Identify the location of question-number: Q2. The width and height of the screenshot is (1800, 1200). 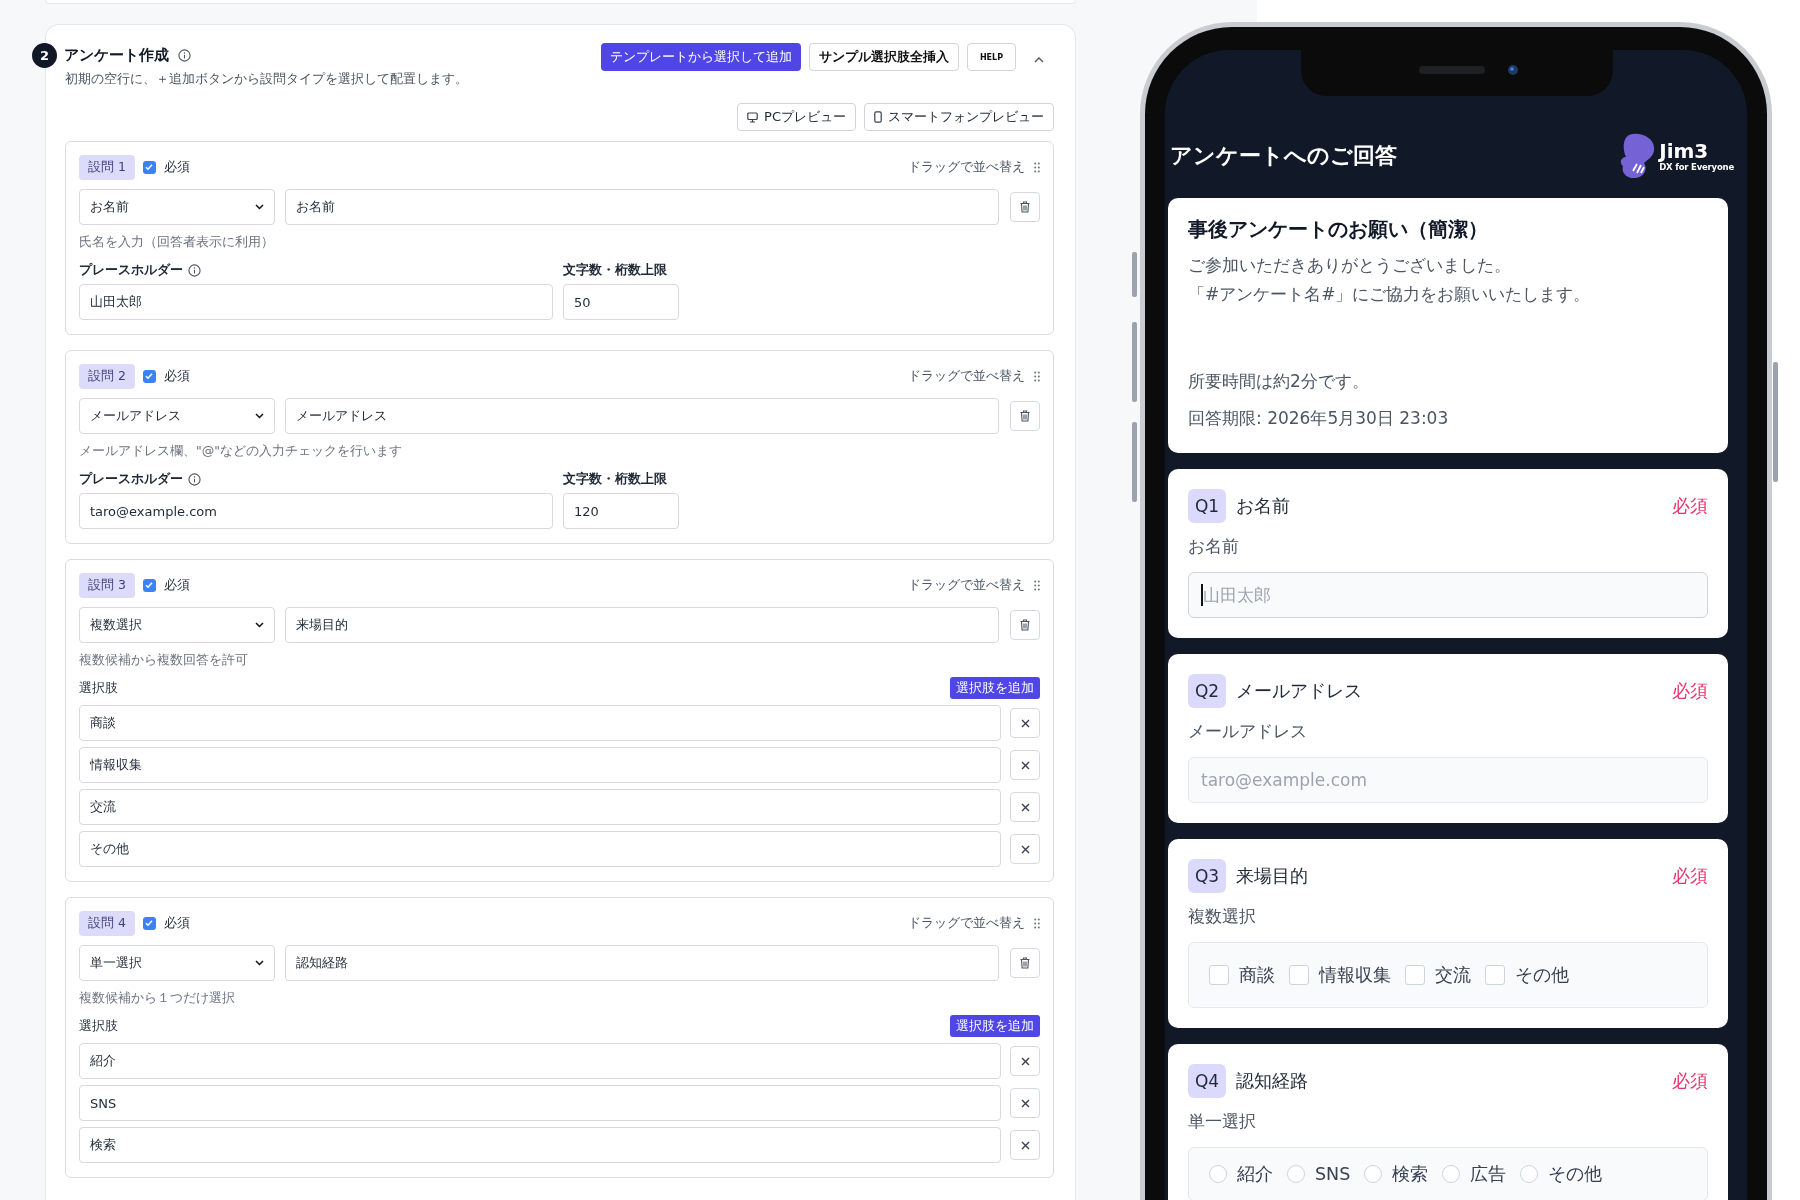
(1207, 691).